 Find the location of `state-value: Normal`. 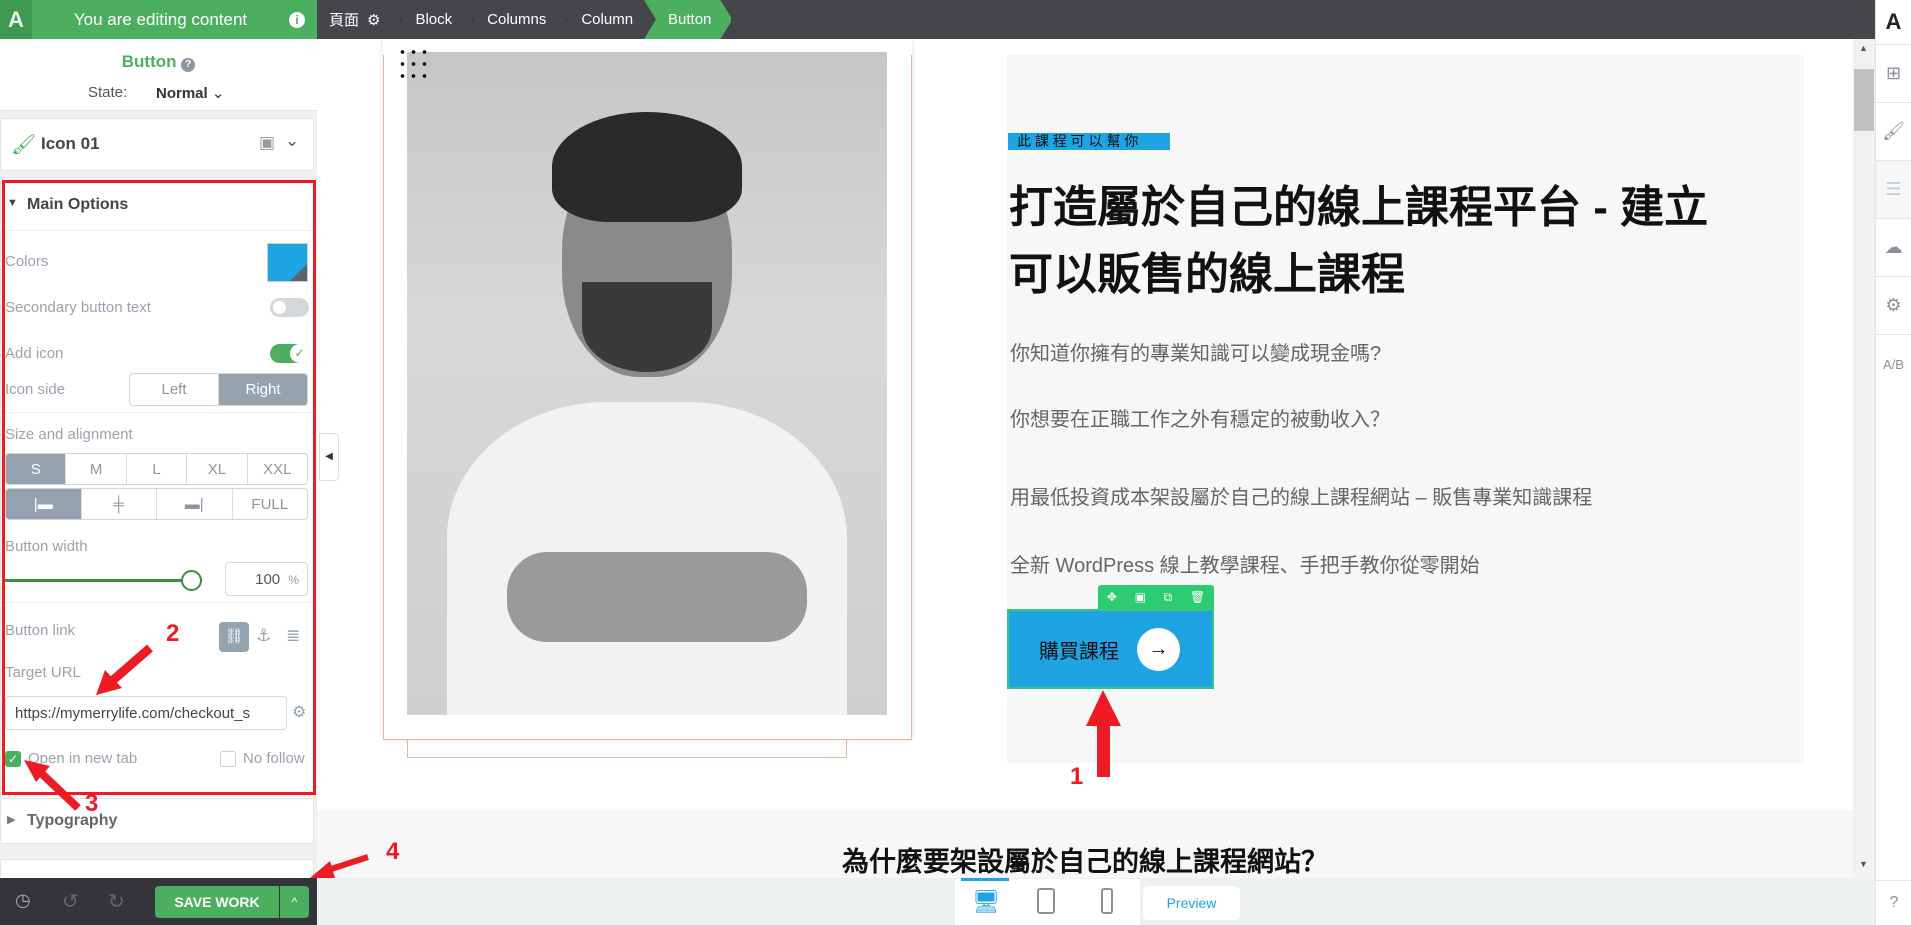

state-value: Normal is located at coordinates (182, 93).